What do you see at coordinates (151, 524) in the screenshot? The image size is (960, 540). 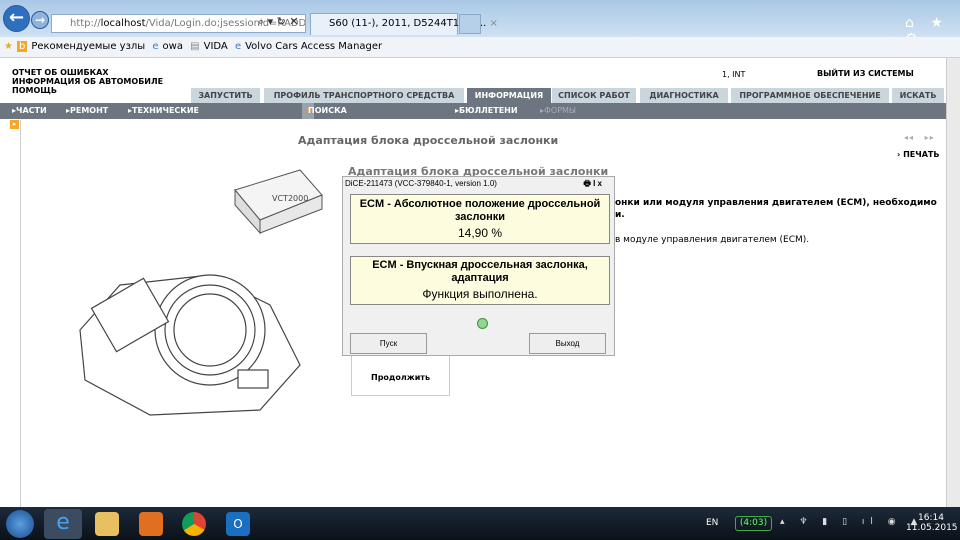 I see `media-player-taskbar-icon` at bounding box center [151, 524].